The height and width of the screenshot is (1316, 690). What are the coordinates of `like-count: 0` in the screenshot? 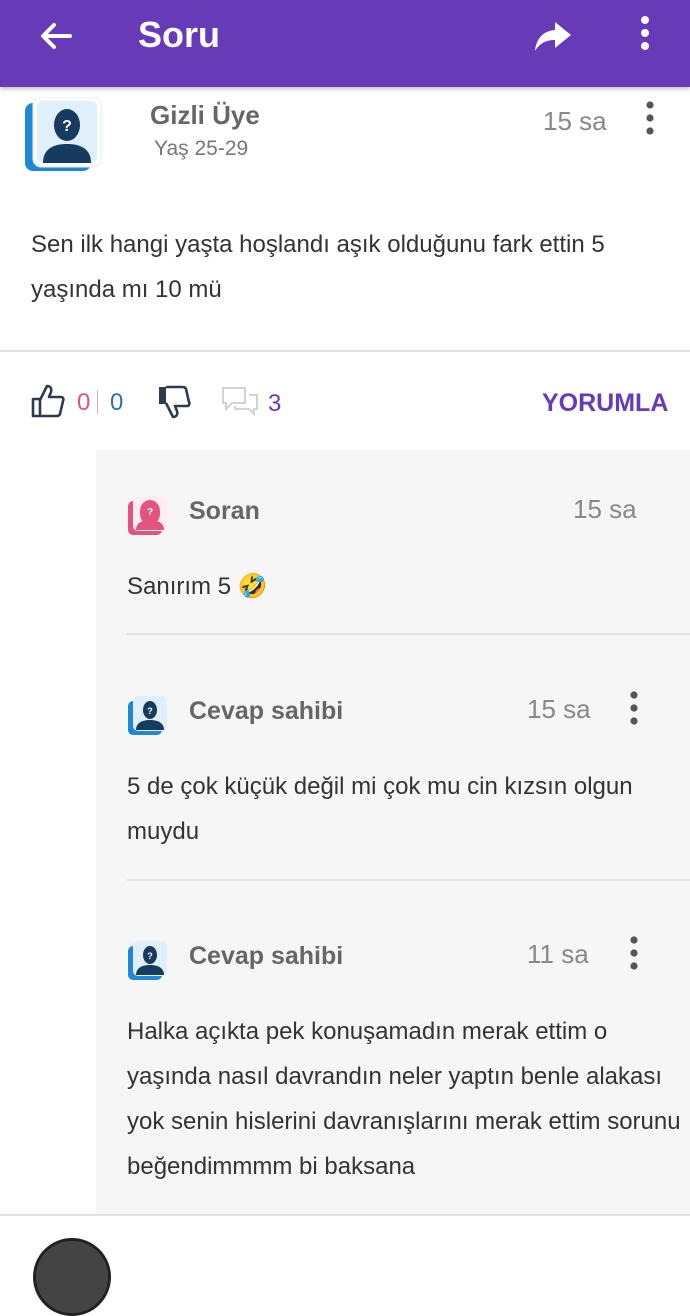 It's located at (84, 402).